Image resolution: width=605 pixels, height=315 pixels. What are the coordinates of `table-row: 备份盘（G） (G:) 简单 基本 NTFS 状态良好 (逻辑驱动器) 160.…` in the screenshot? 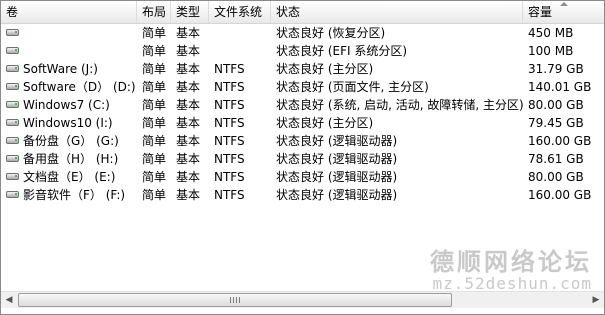 It's located at (302, 141).